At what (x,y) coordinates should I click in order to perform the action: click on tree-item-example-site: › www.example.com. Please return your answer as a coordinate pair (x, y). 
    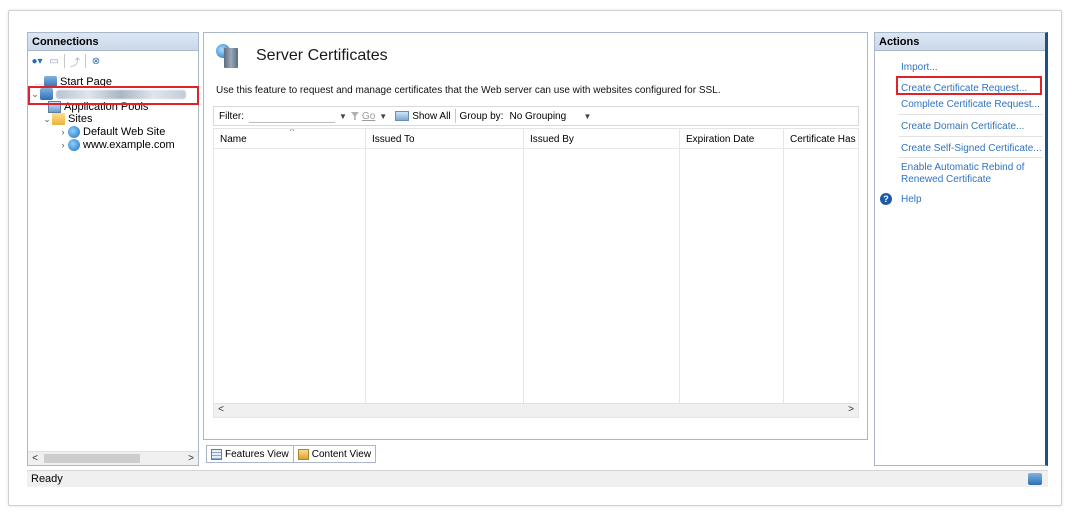
    Looking at the image, I should click on (116, 145).